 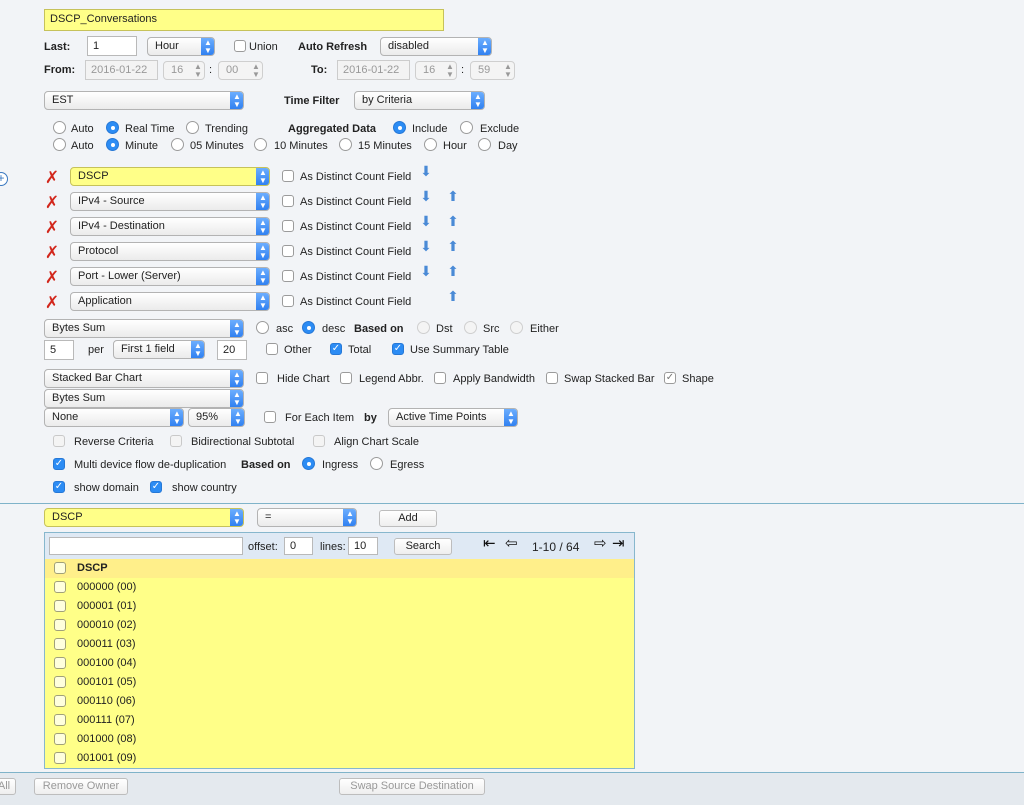 I want to click on secondary-n-input: 20, so click(x=232, y=350).